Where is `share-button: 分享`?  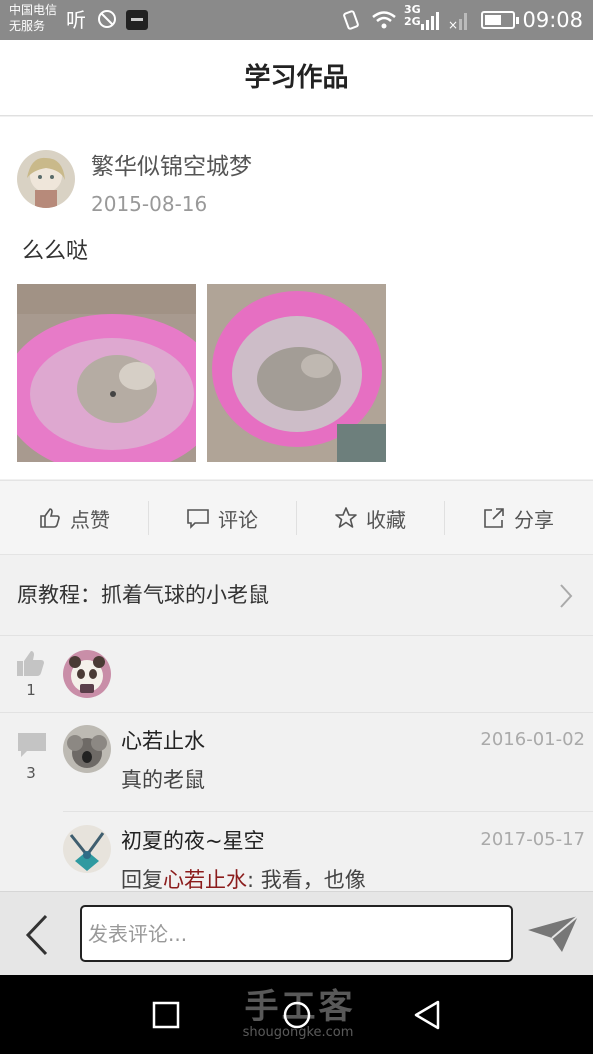
share-button: 分享 is located at coordinates (518, 518).